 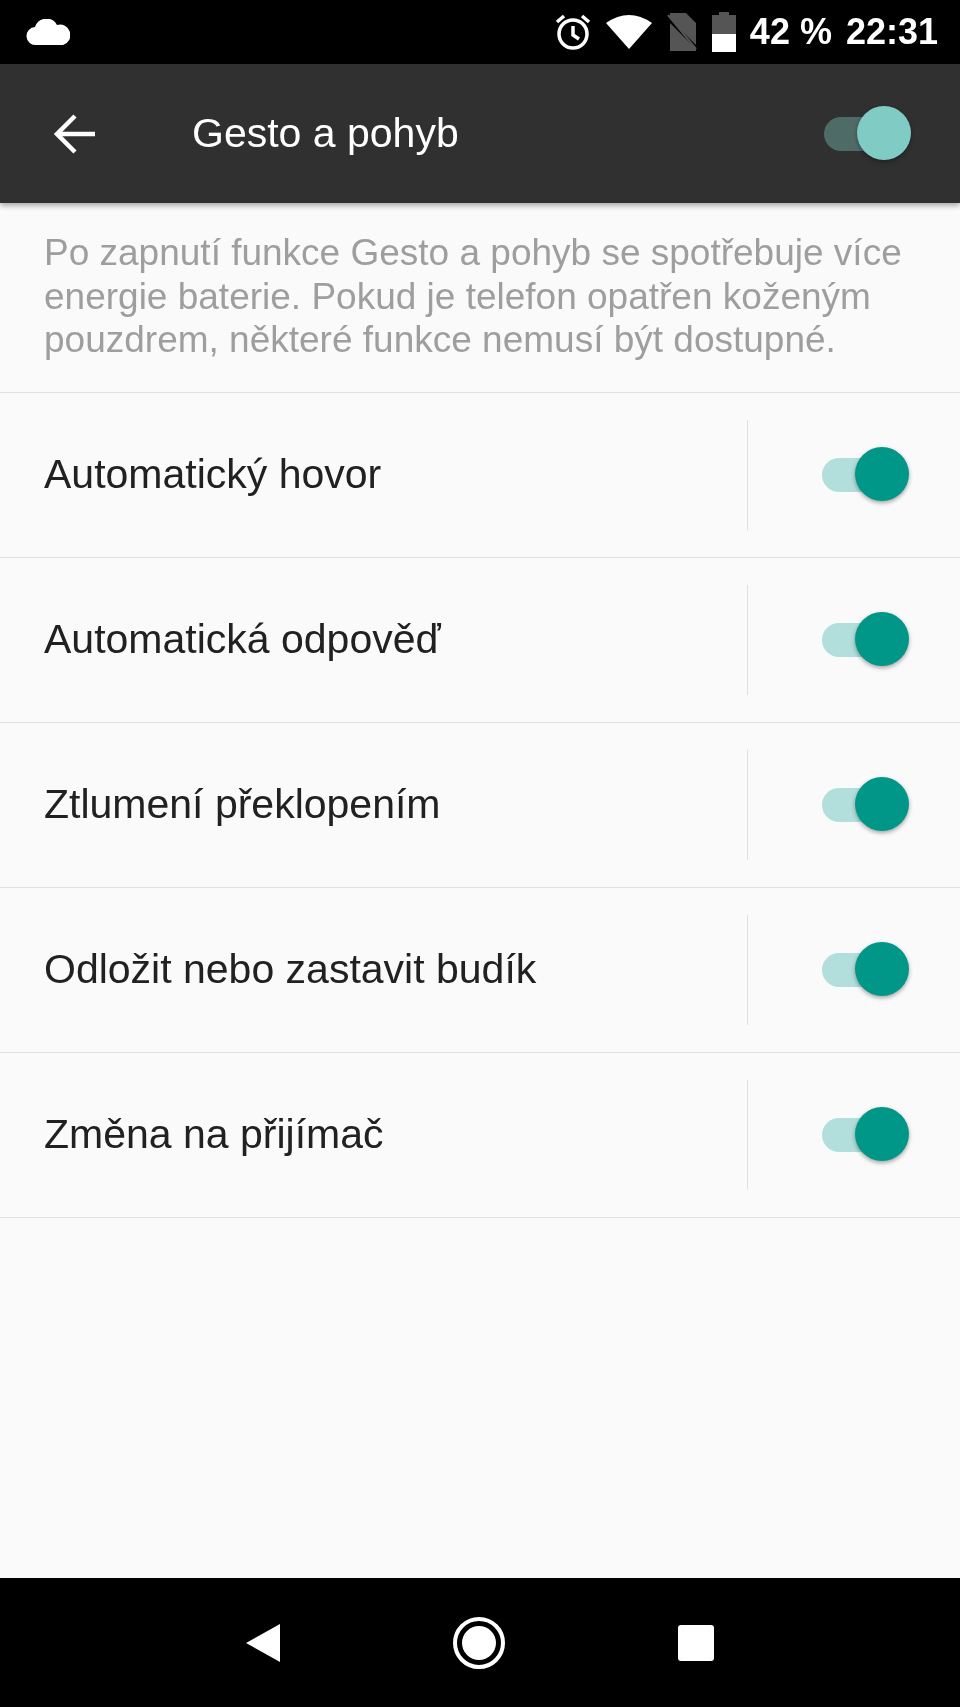 What do you see at coordinates (628, 32) in the screenshot?
I see `wifi-icon` at bounding box center [628, 32].